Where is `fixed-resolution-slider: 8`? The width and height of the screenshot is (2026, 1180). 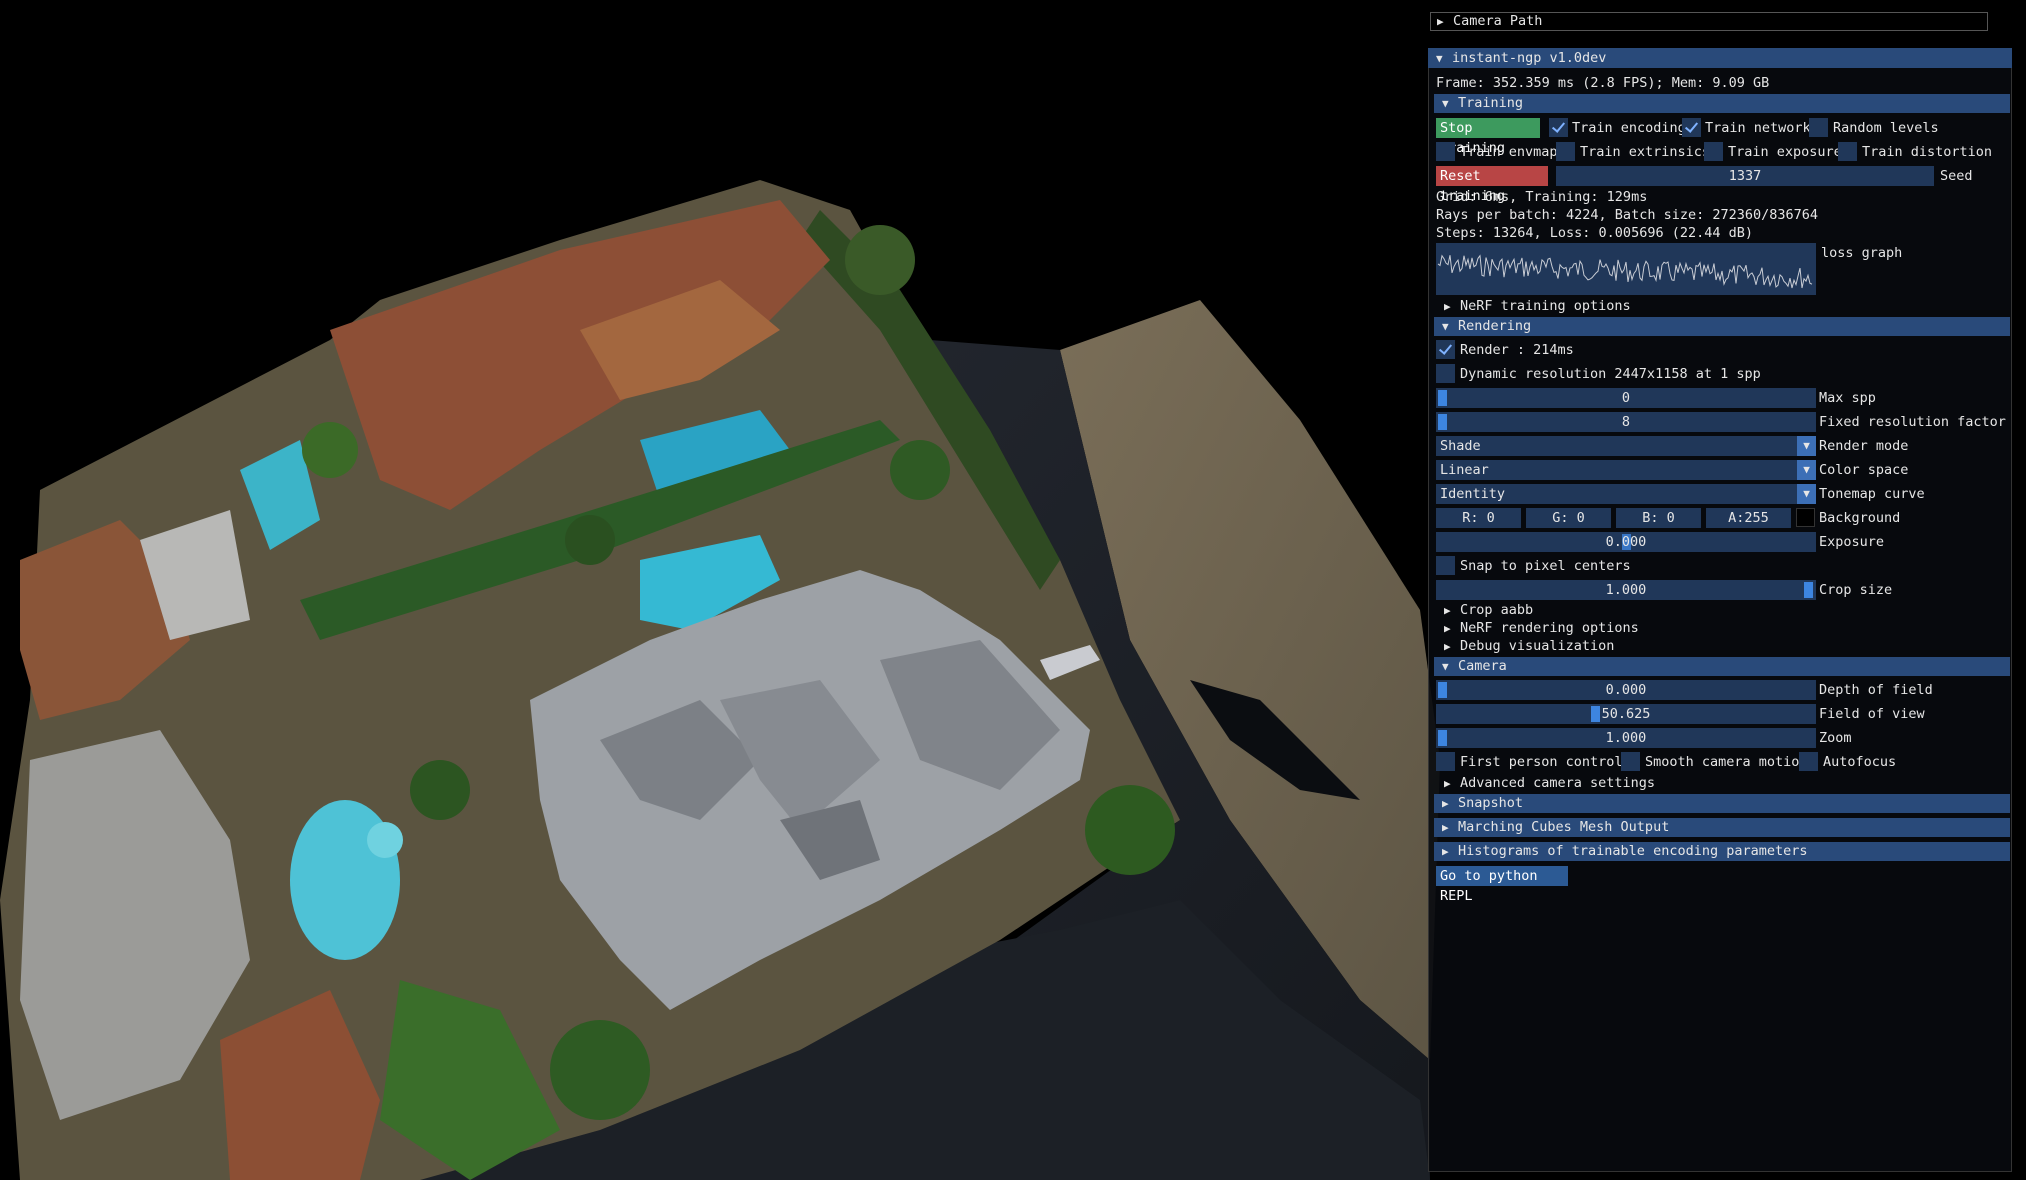
fixed-resolution-slider: 8 is located at coordinates (1626, 422).